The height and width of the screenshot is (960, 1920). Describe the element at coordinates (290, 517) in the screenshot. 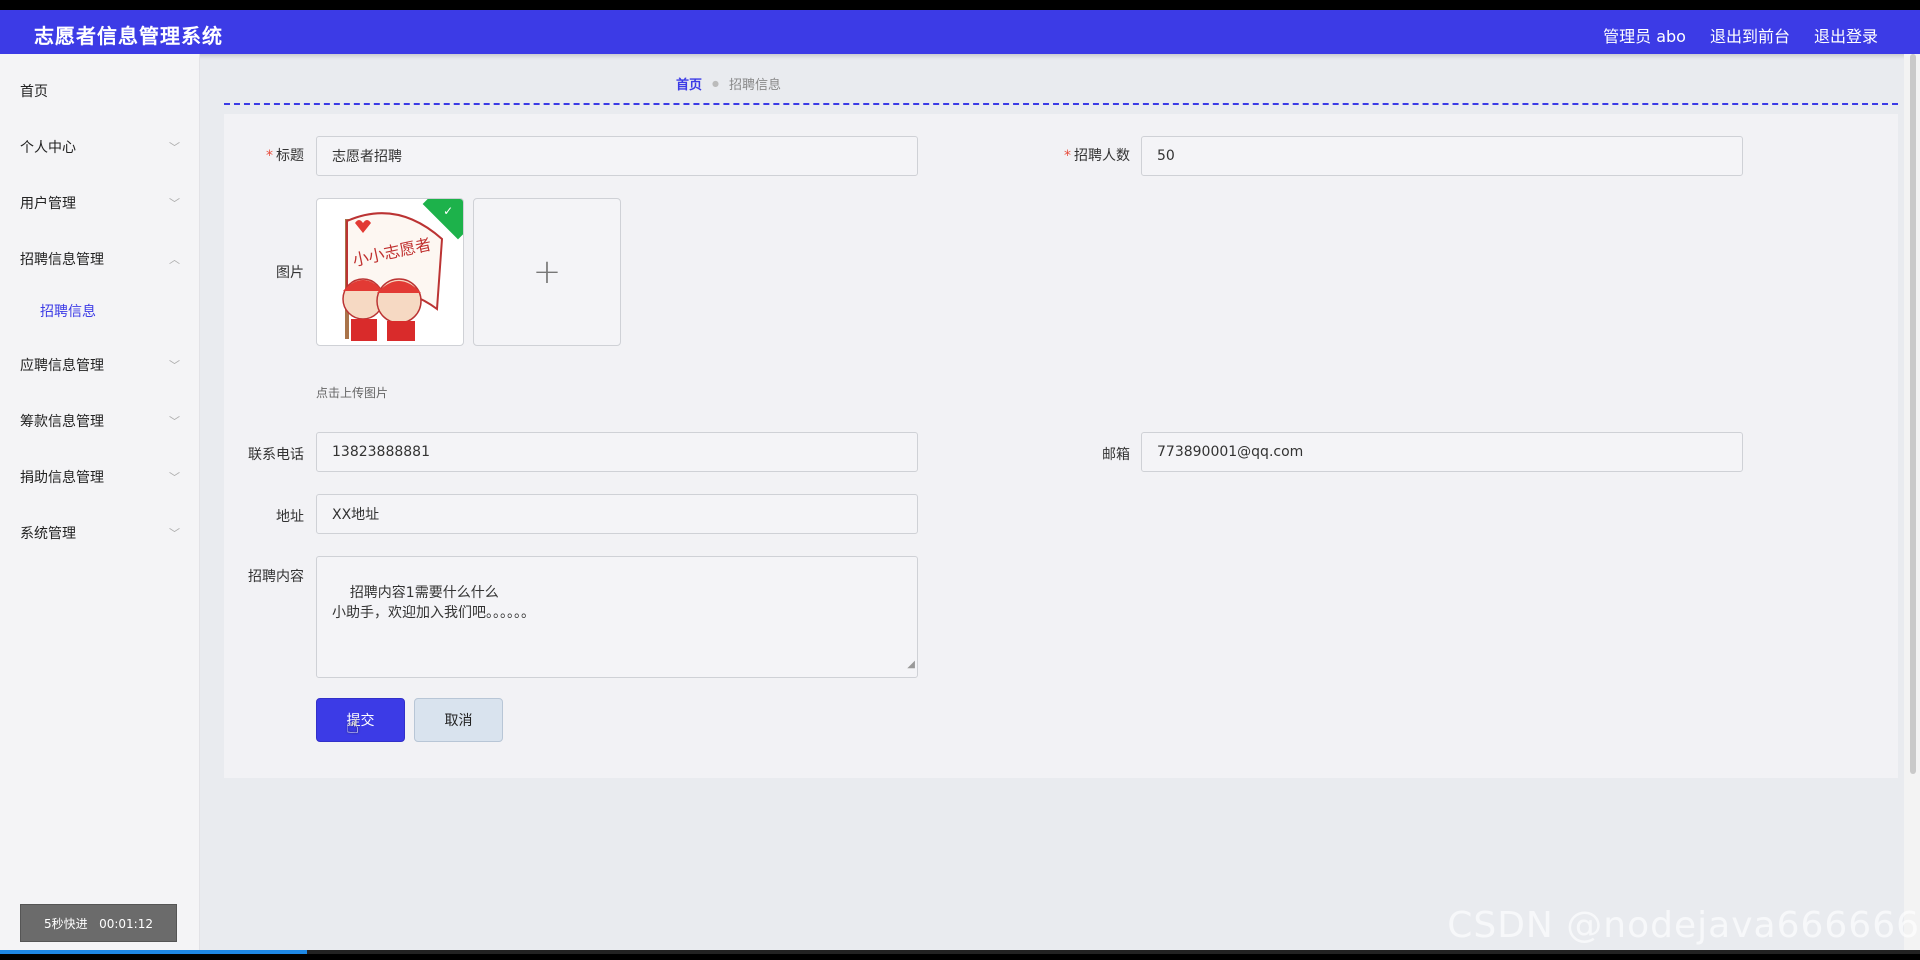

I see `address-label: 地址` at that location.